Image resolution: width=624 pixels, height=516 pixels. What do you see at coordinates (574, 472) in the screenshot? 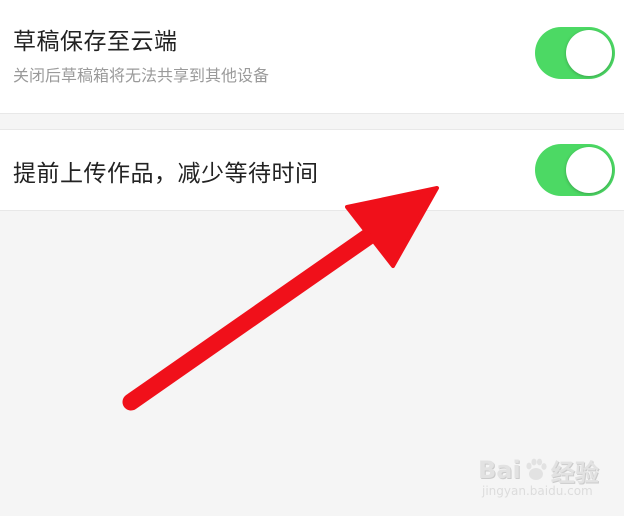
I see `watermark-brand-right: 经验` at bounding box center [574, 472].